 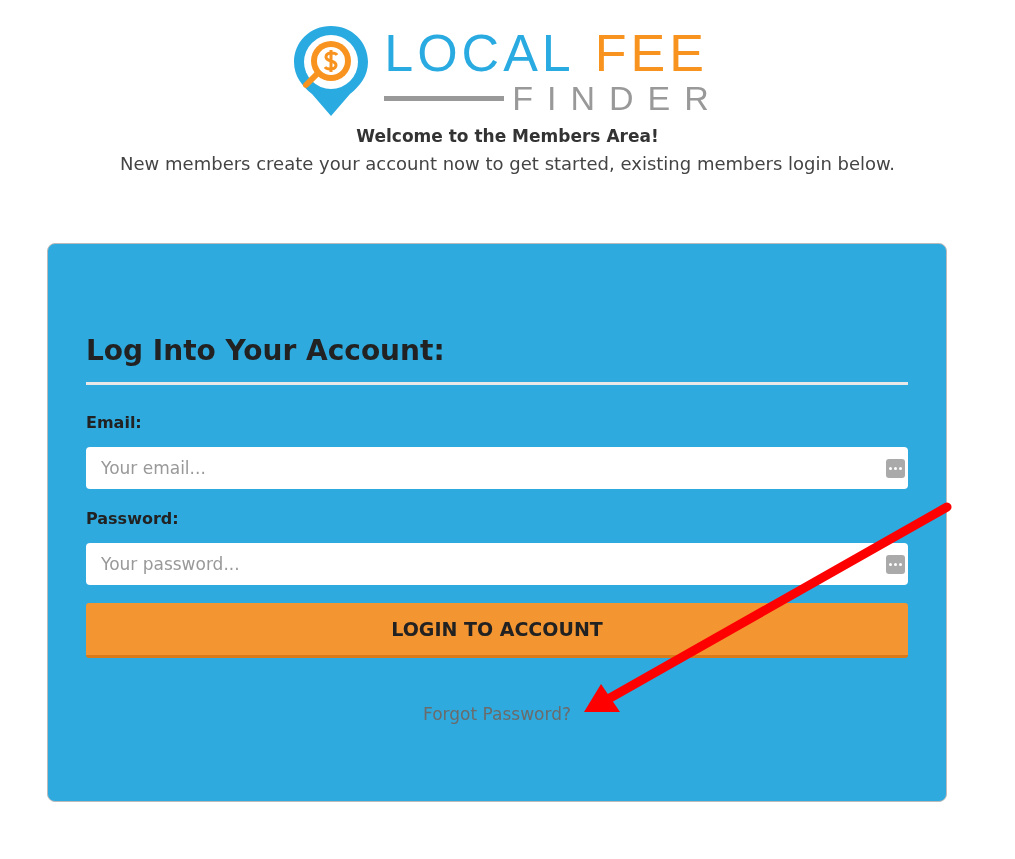 What do you see at coordinates (497, 630) in the screenshot?
I see `login-button: LOGIN TO ACCOUNT` at bounding box center [497, 630].